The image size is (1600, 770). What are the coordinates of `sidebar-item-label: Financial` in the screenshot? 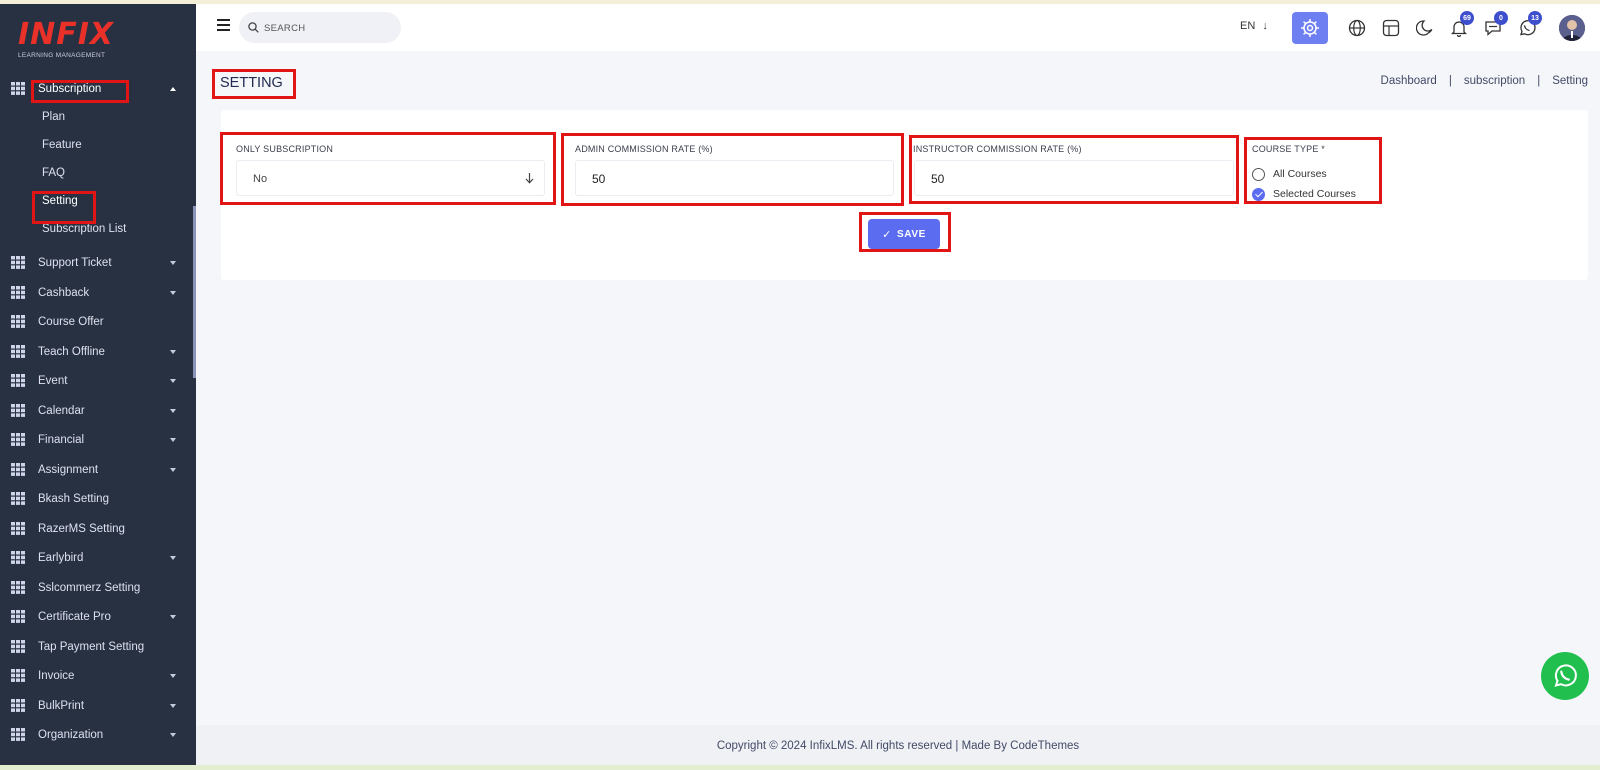 It's located at (61, 440).